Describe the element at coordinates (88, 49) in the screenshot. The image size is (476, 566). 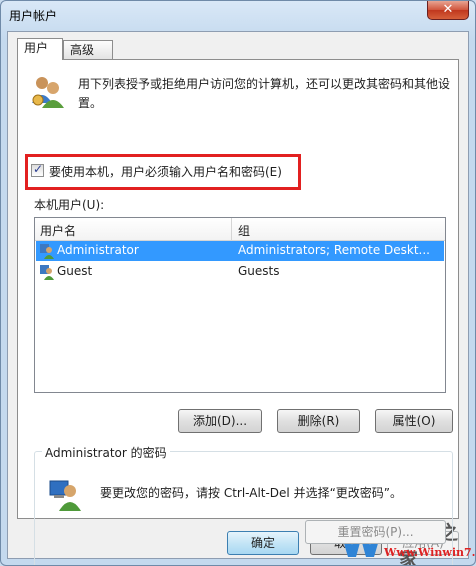
I see `tab-advanced: 高级` at that location.